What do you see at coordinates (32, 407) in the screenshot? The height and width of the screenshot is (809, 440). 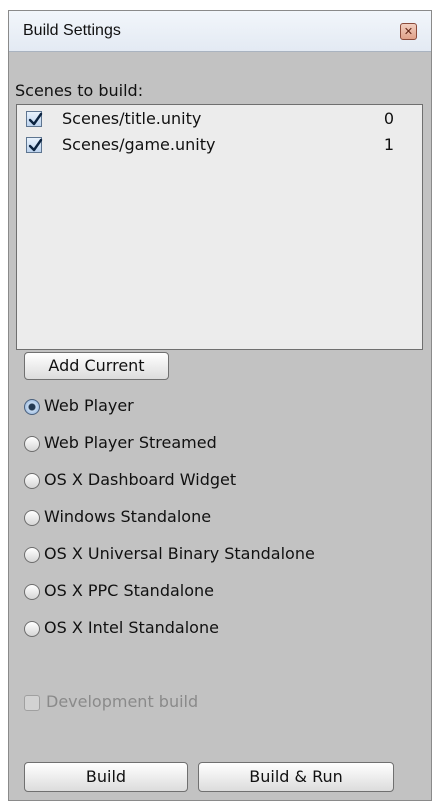 I see `radio-button-selected` at bounding box center [32, 407].